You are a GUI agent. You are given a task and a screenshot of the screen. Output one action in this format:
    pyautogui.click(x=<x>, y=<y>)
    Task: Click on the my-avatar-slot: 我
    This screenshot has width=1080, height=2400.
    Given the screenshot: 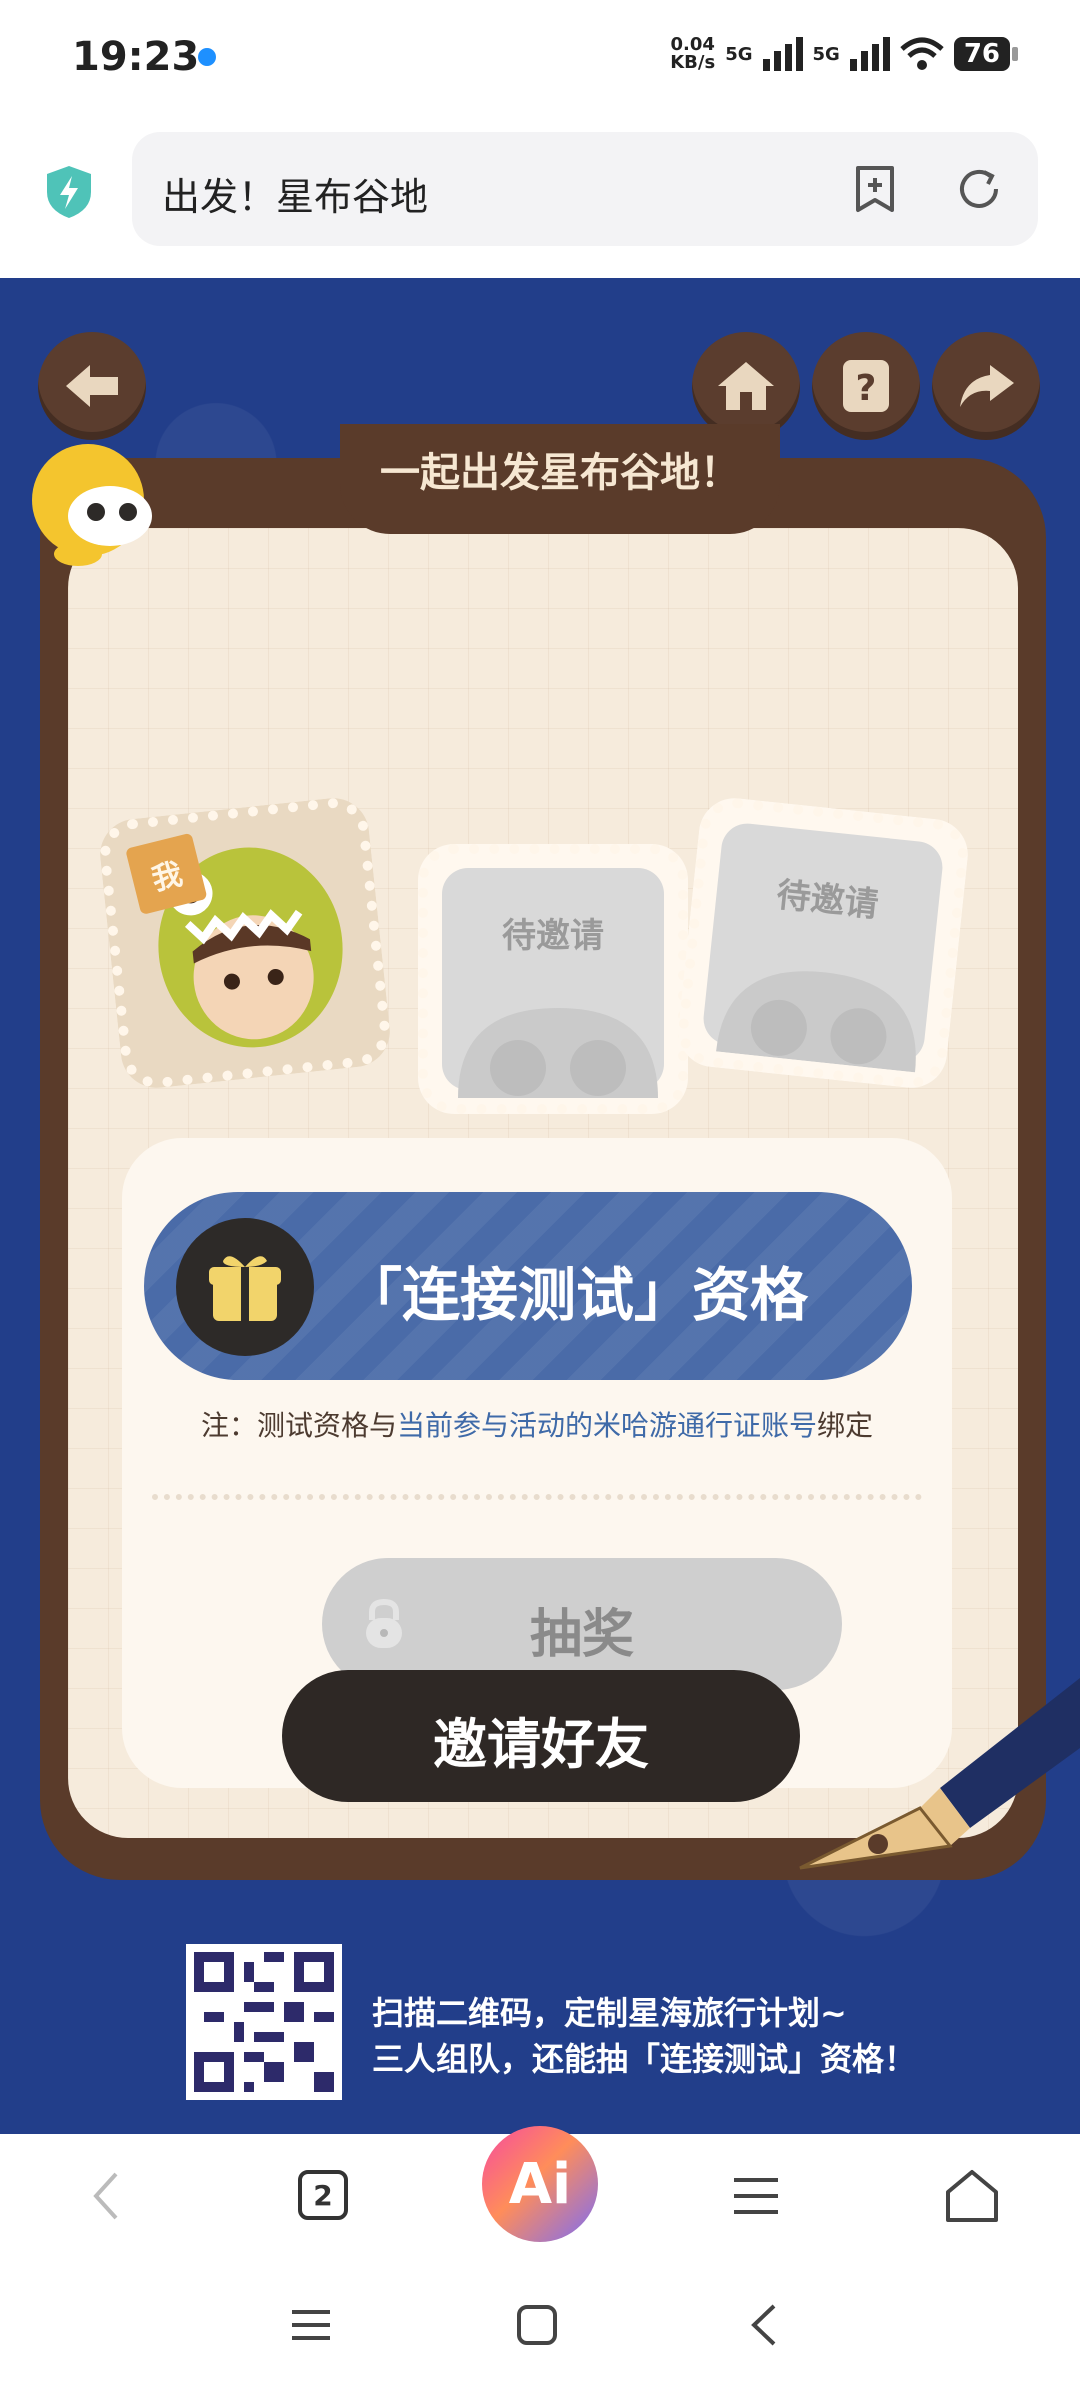 What is the action you would take?
    pyautogui.click(x=245, y=943)
    